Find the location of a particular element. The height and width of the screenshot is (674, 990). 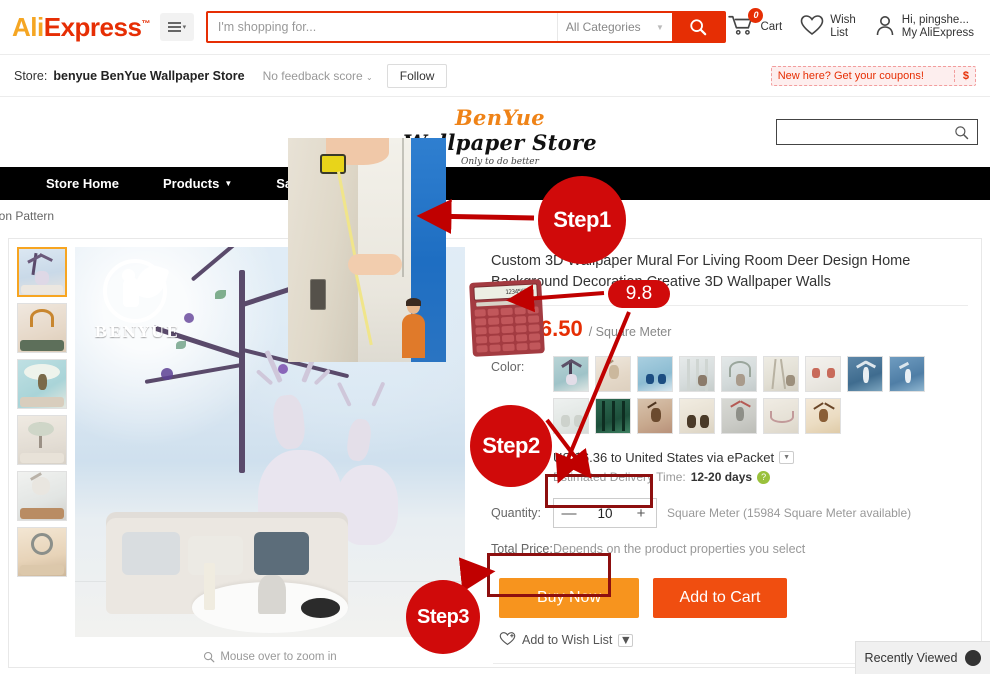

quantity-label: Quantity: is located at coordinates (516, 513).